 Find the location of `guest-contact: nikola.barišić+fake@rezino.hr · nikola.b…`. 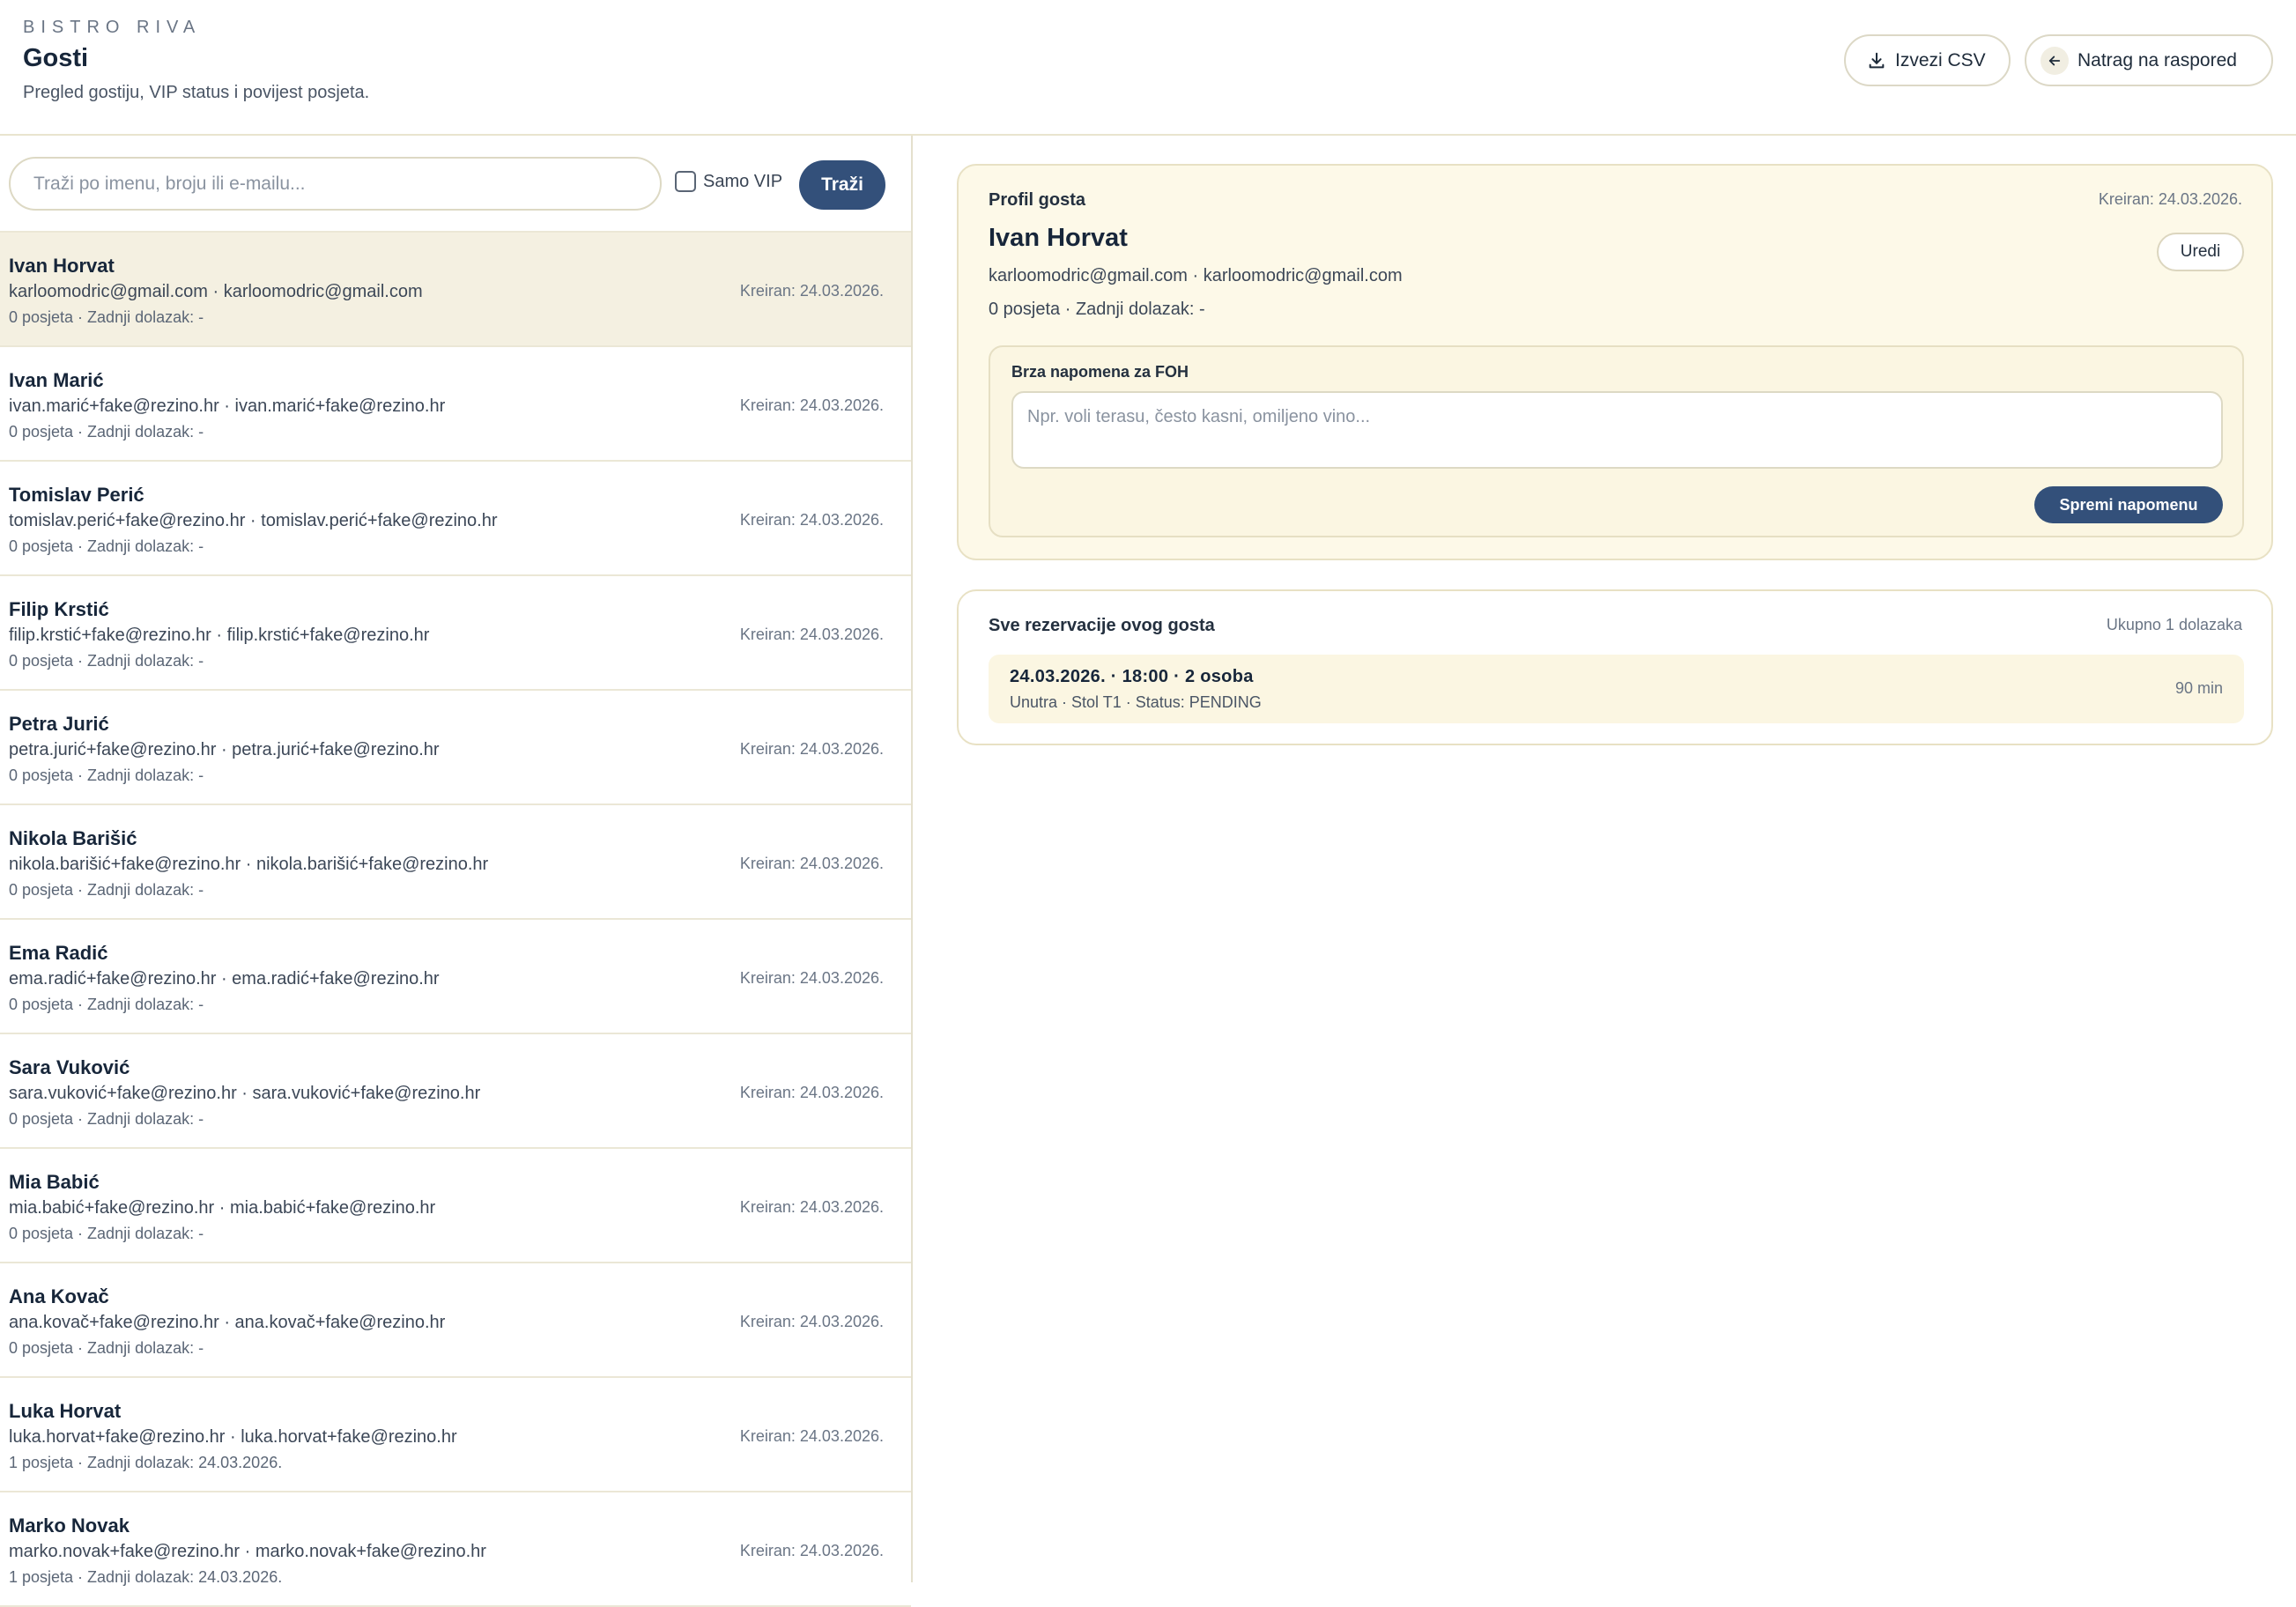

guest-contact: nikola.barišić+fake@rezino.hr · nikola.b… is located at coordinates (249, 864).